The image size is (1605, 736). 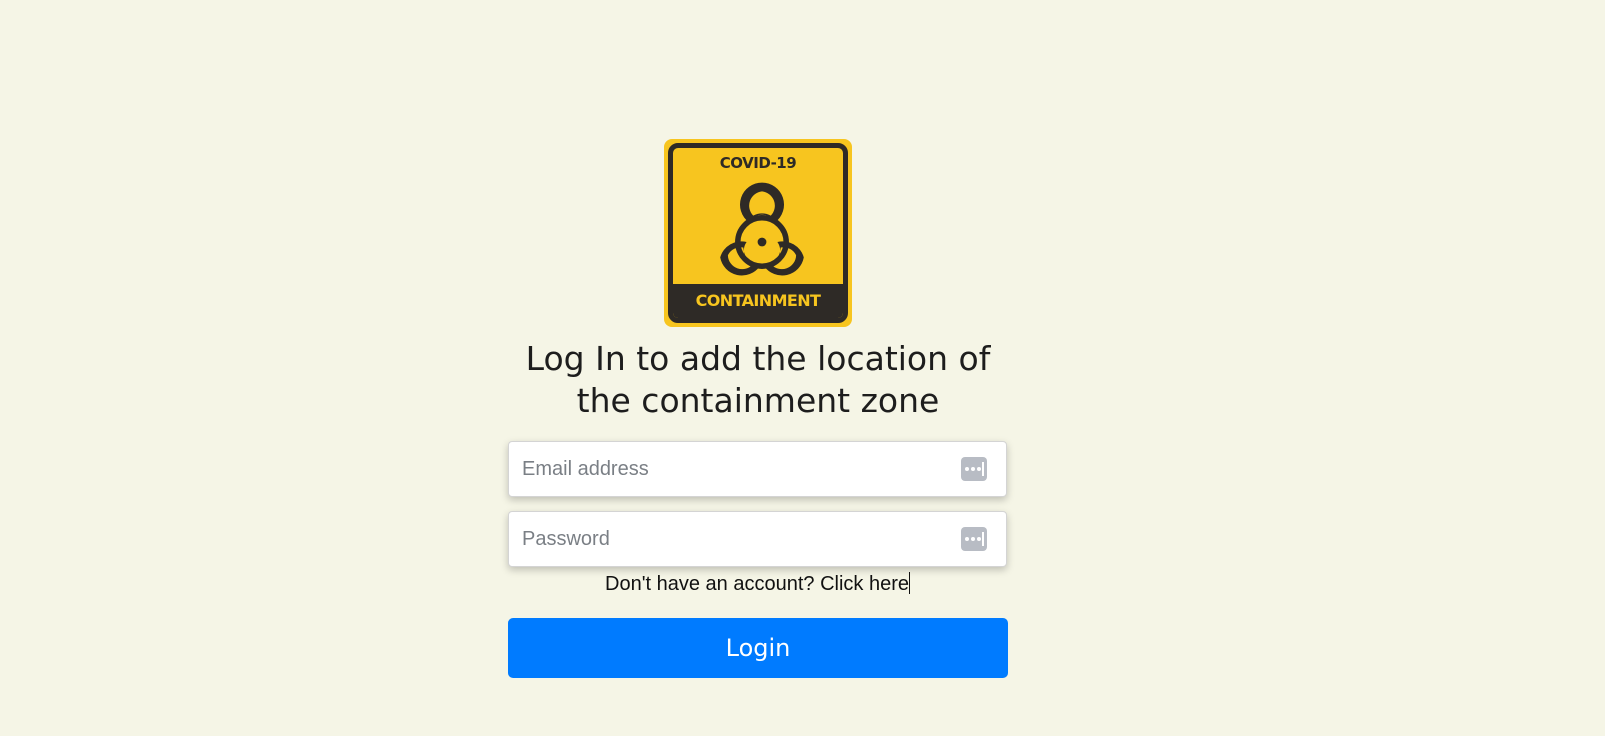 What do you see at coordinates (758, 301) in the screenshot?
I see `logo-bottom-text: CONTAINMENT ZONE` at bounding box center [758, 301].